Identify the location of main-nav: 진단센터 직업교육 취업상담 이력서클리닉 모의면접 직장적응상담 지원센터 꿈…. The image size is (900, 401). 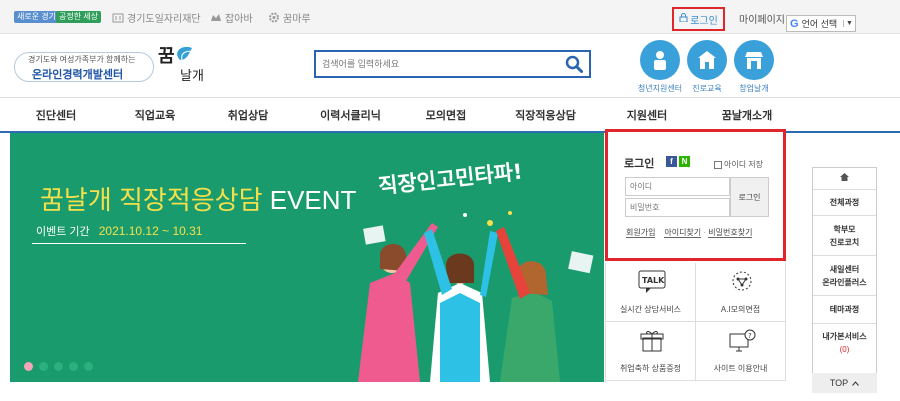
(450, 115).